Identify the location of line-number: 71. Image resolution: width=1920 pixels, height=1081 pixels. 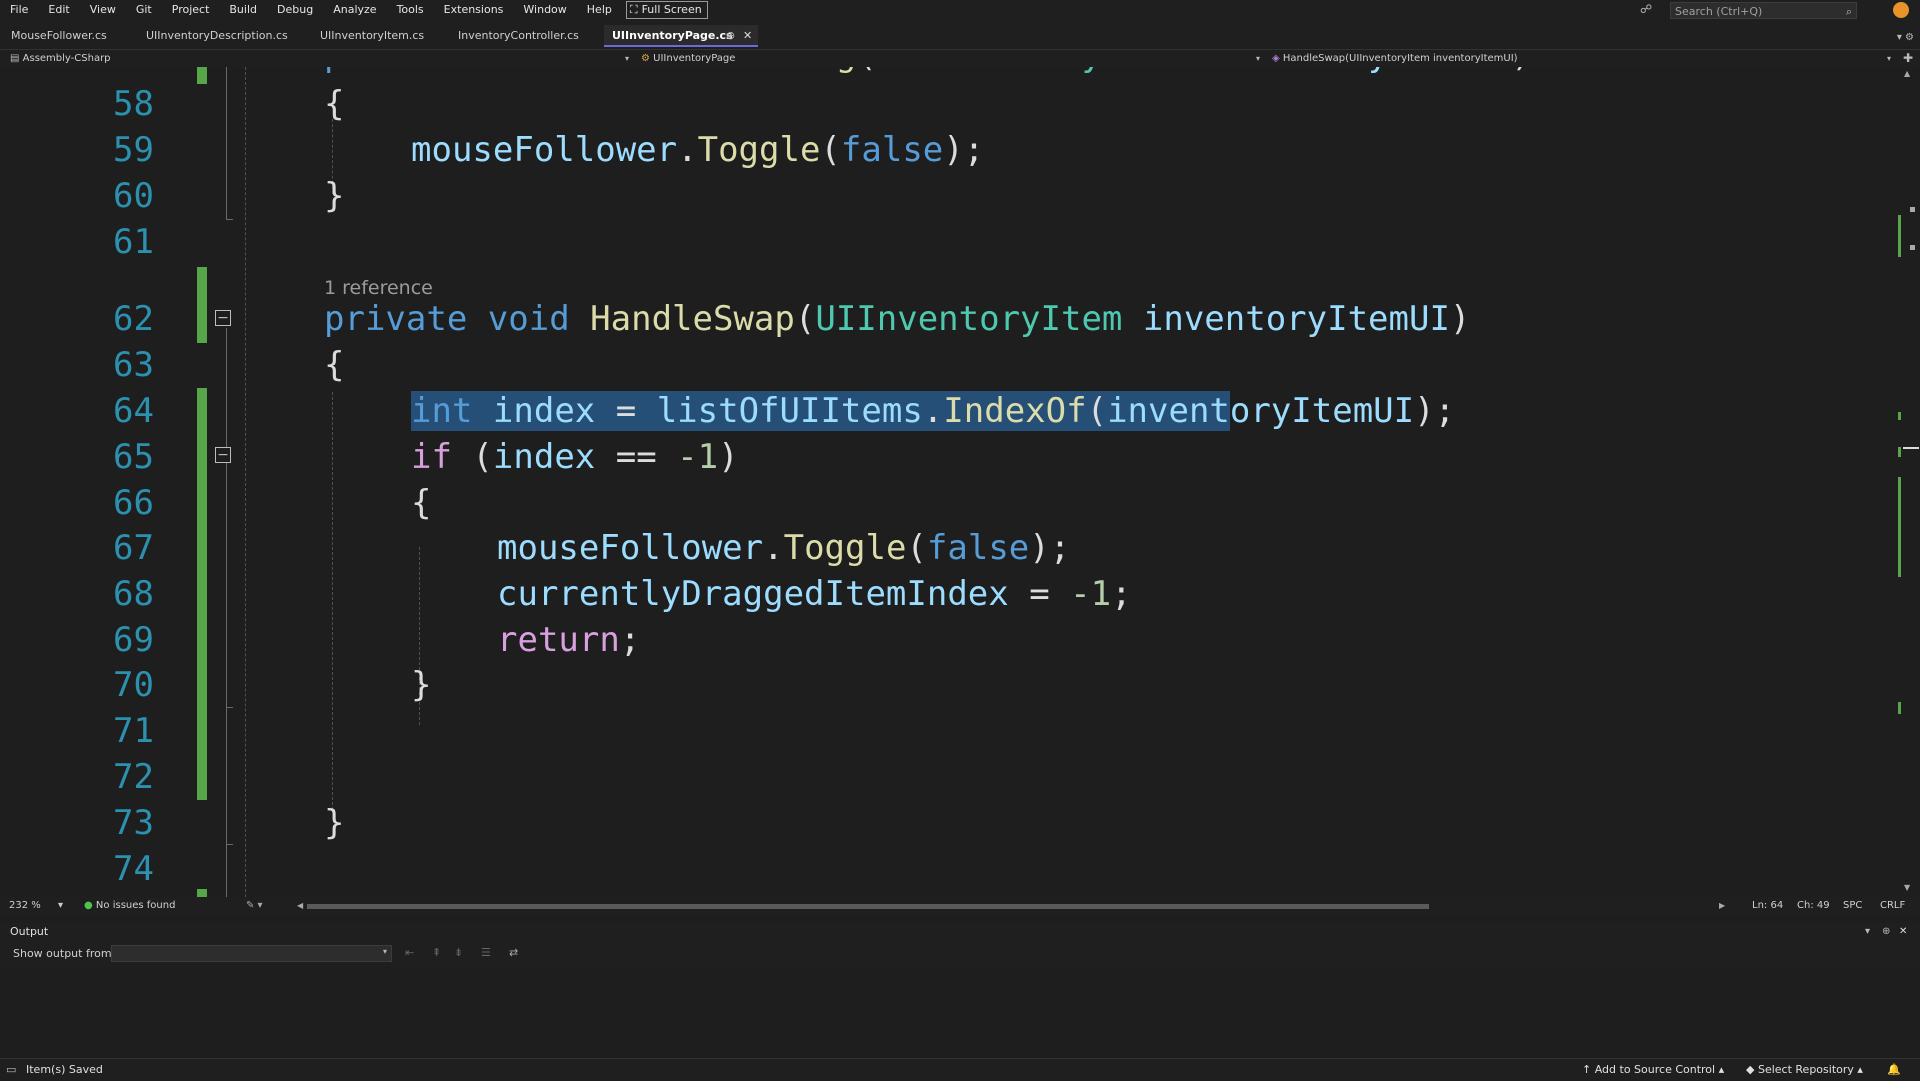
(133, 731).